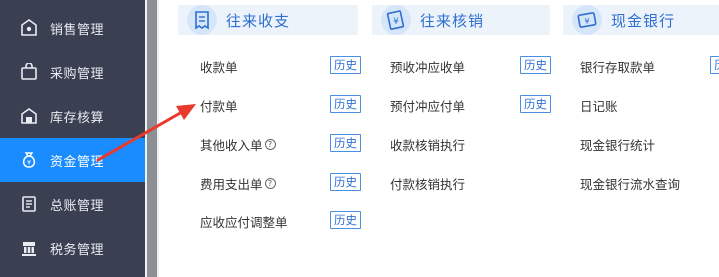  I want to click on bag-icon, so click(29, 72).